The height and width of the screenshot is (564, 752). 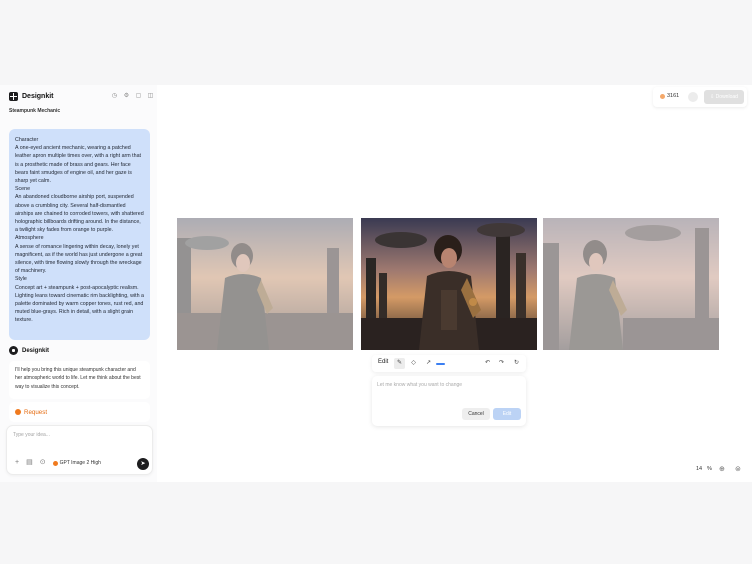 I want to click on layers-icon: ⊜, so click(x=738, y=469).